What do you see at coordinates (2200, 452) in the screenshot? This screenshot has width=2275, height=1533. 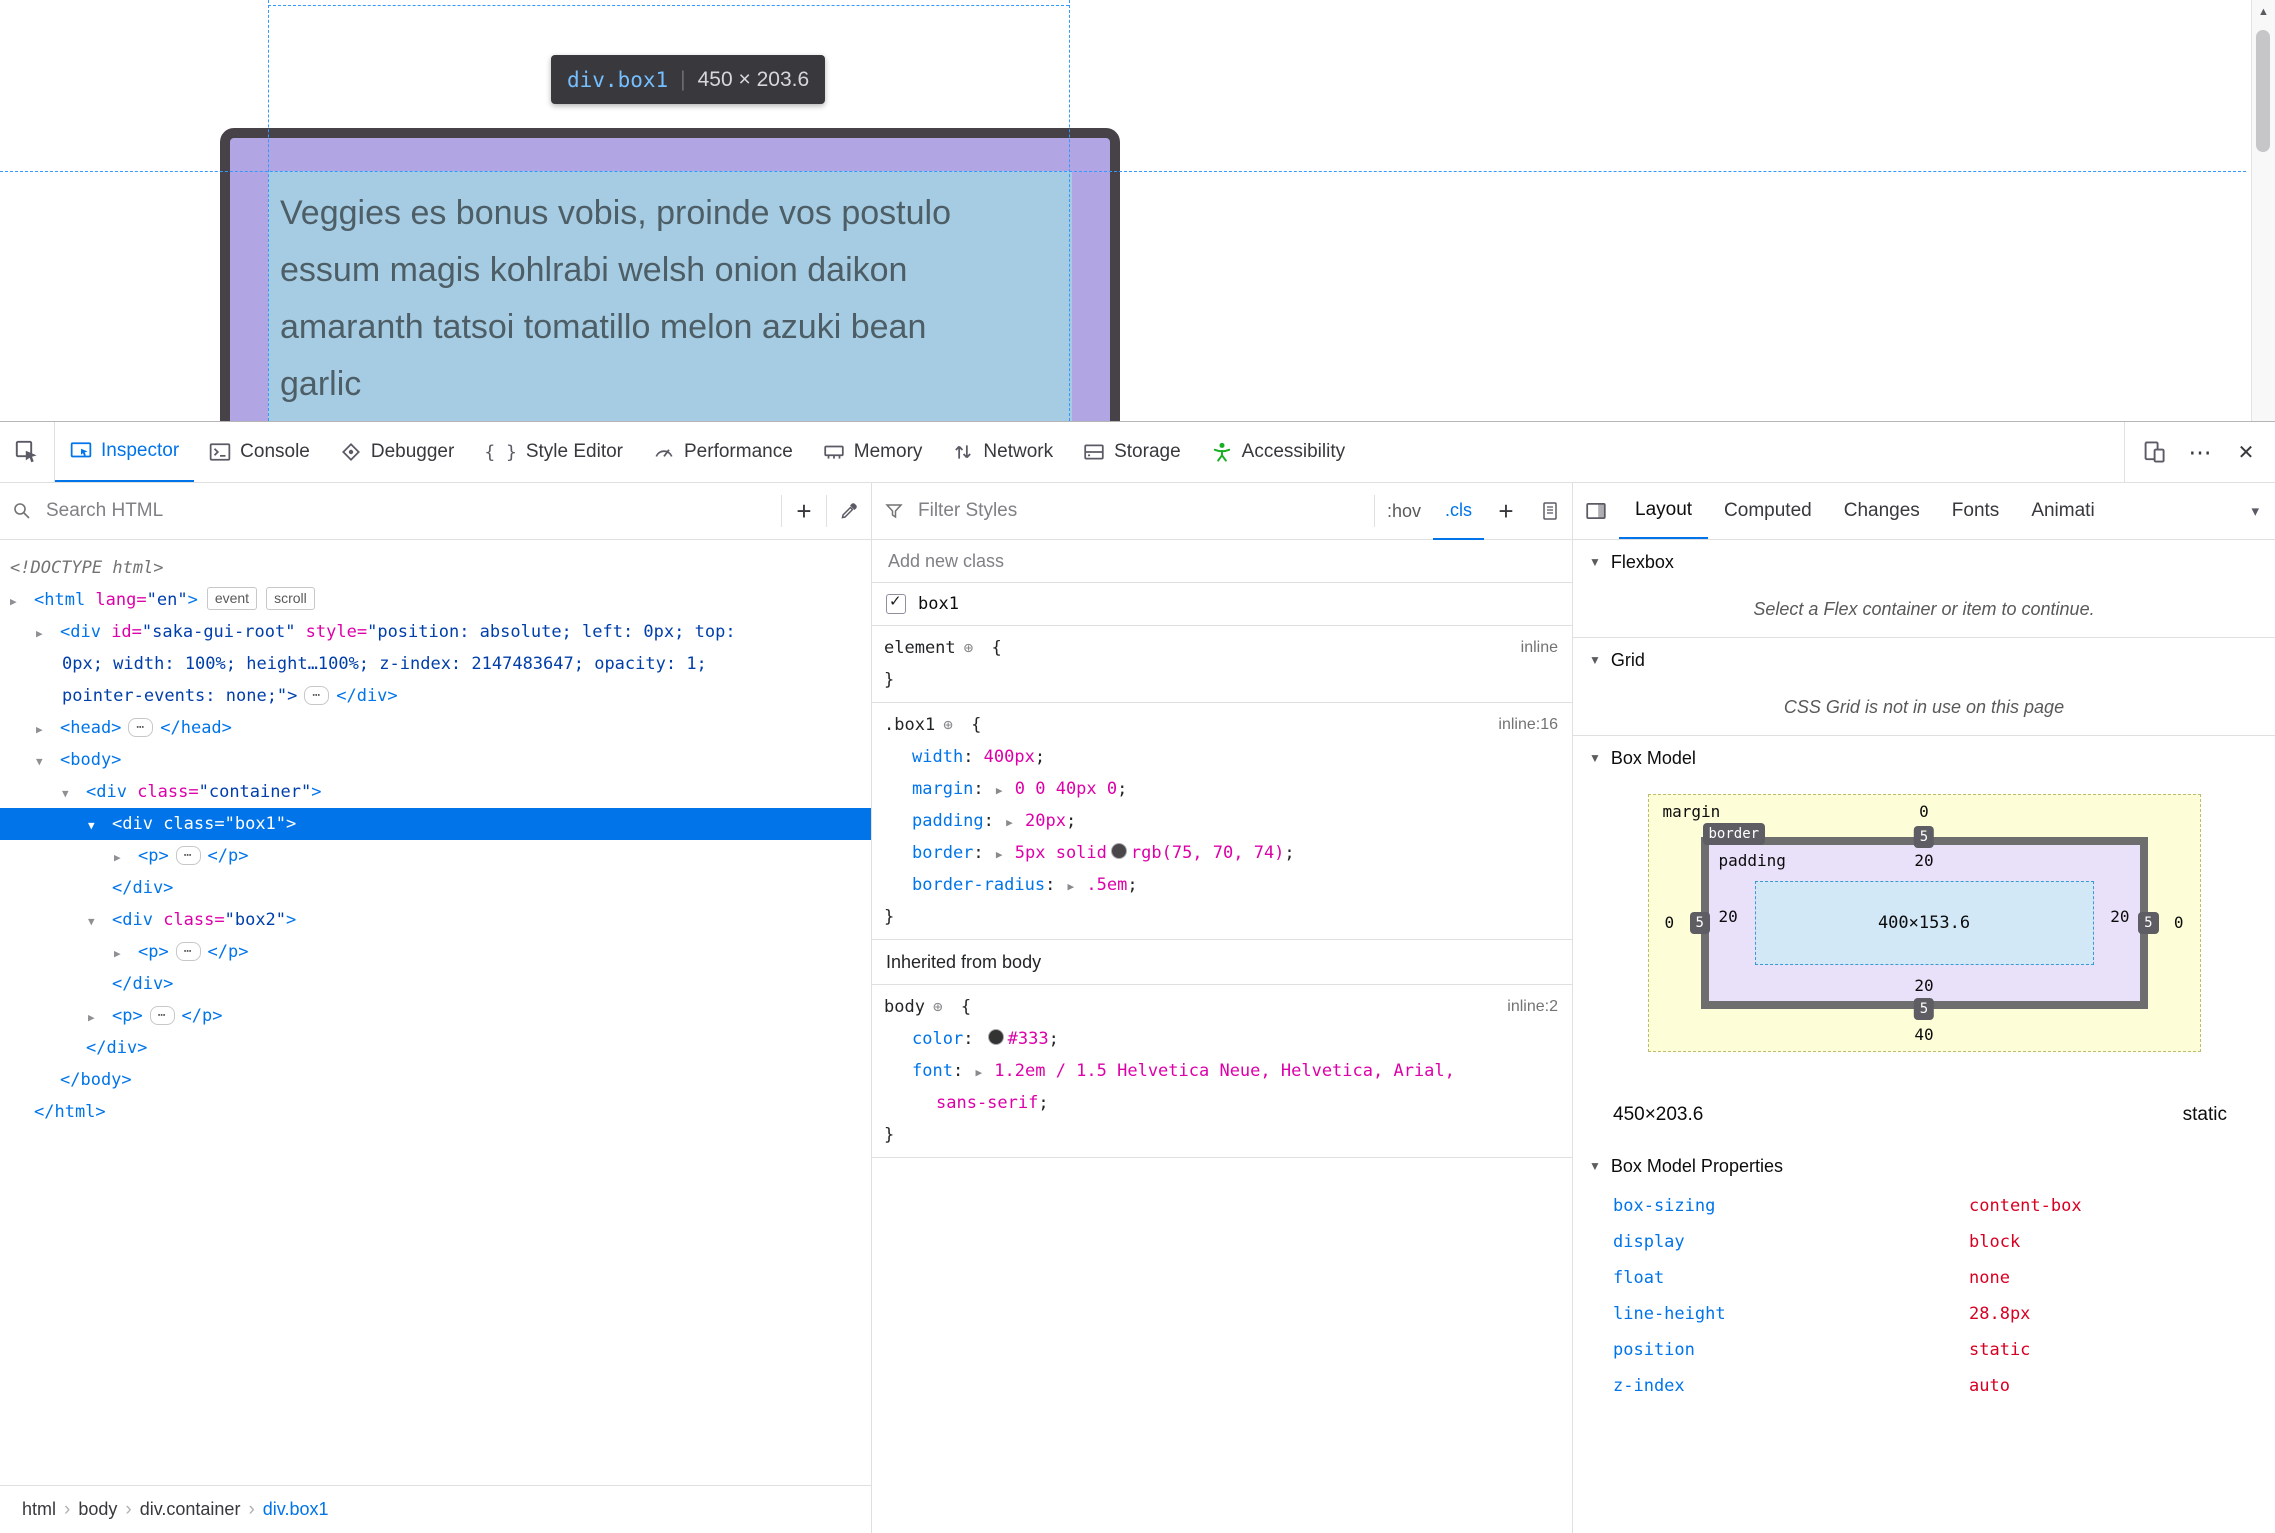 I see `meatball-menu-button: ⋯` at bounding box center [2200, 452].